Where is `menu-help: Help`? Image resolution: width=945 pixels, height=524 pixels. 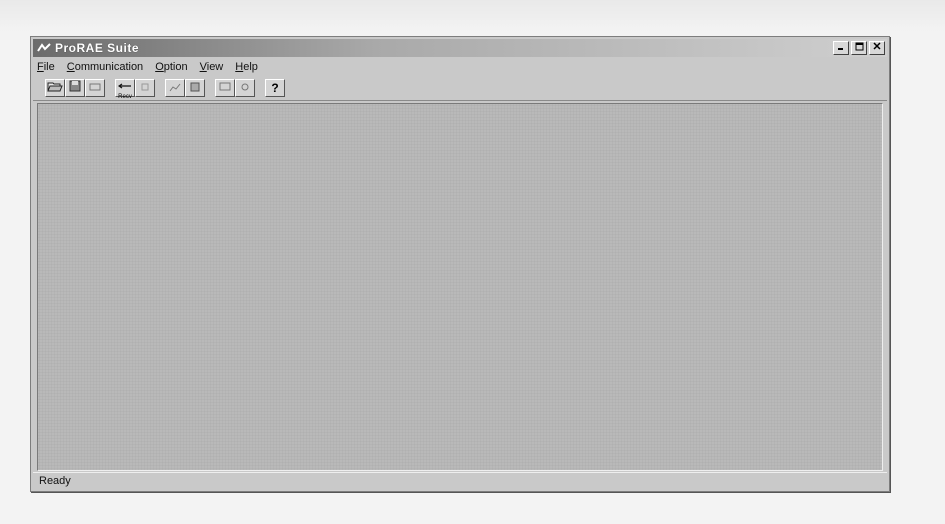
menu-help: Help is located at coordinates (247, 67).